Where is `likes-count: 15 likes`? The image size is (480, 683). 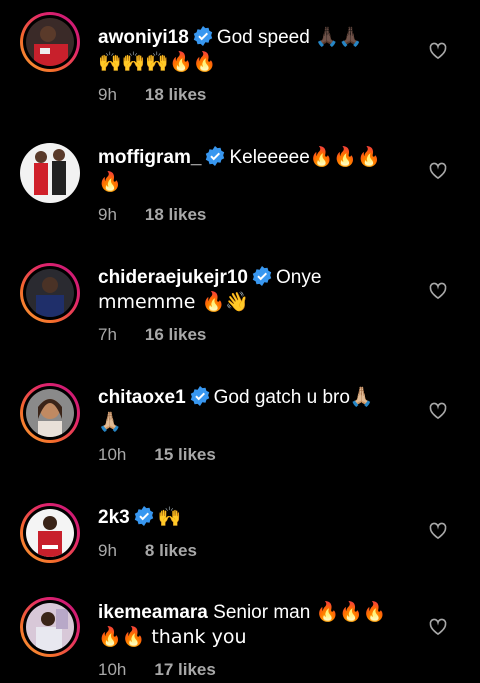 likes-count: 15 likes is located at coordinates (184, 454).